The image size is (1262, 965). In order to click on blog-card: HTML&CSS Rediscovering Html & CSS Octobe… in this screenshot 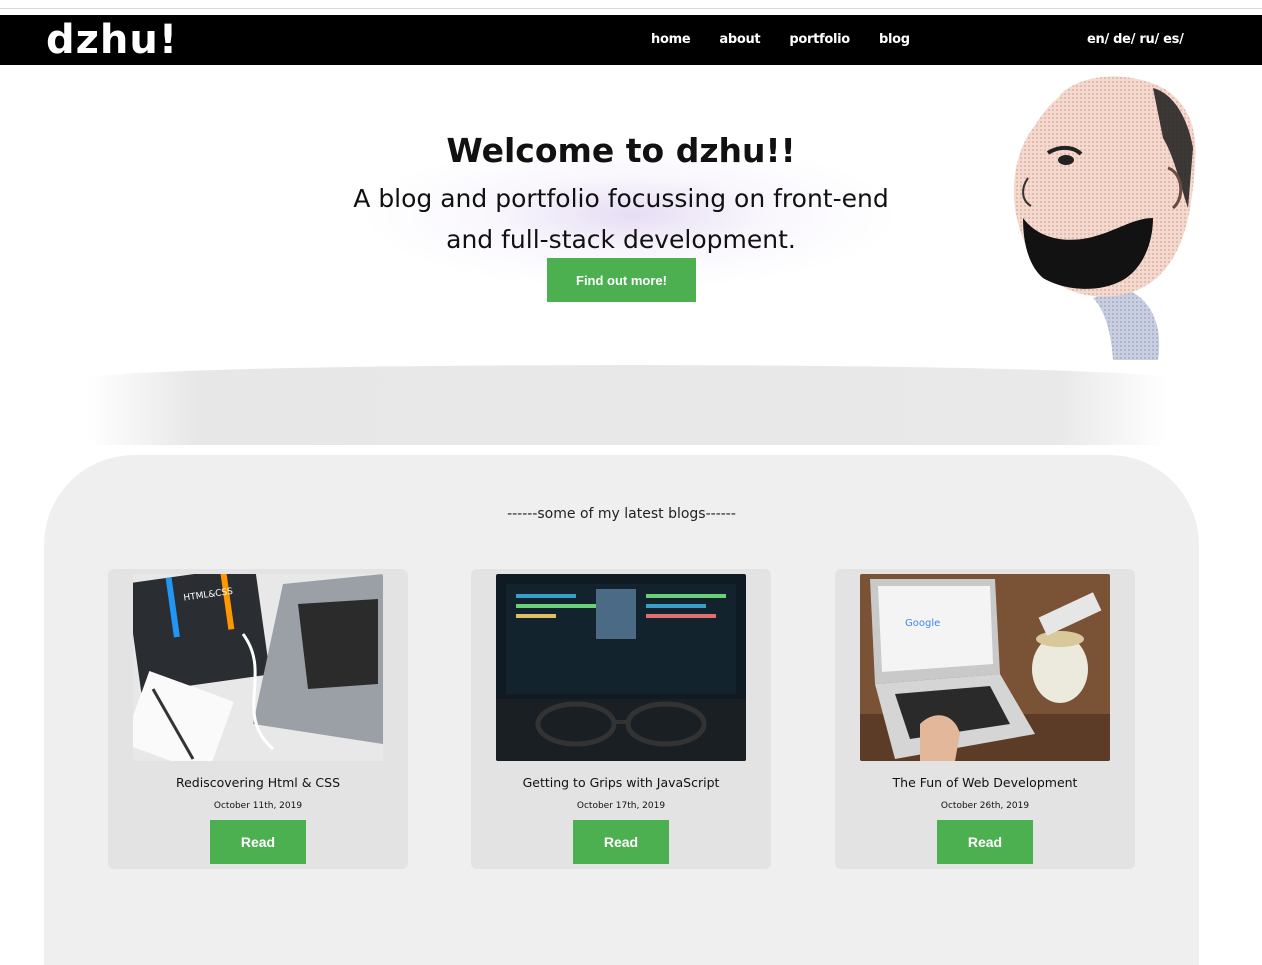, I will do `click(258, 719)`.